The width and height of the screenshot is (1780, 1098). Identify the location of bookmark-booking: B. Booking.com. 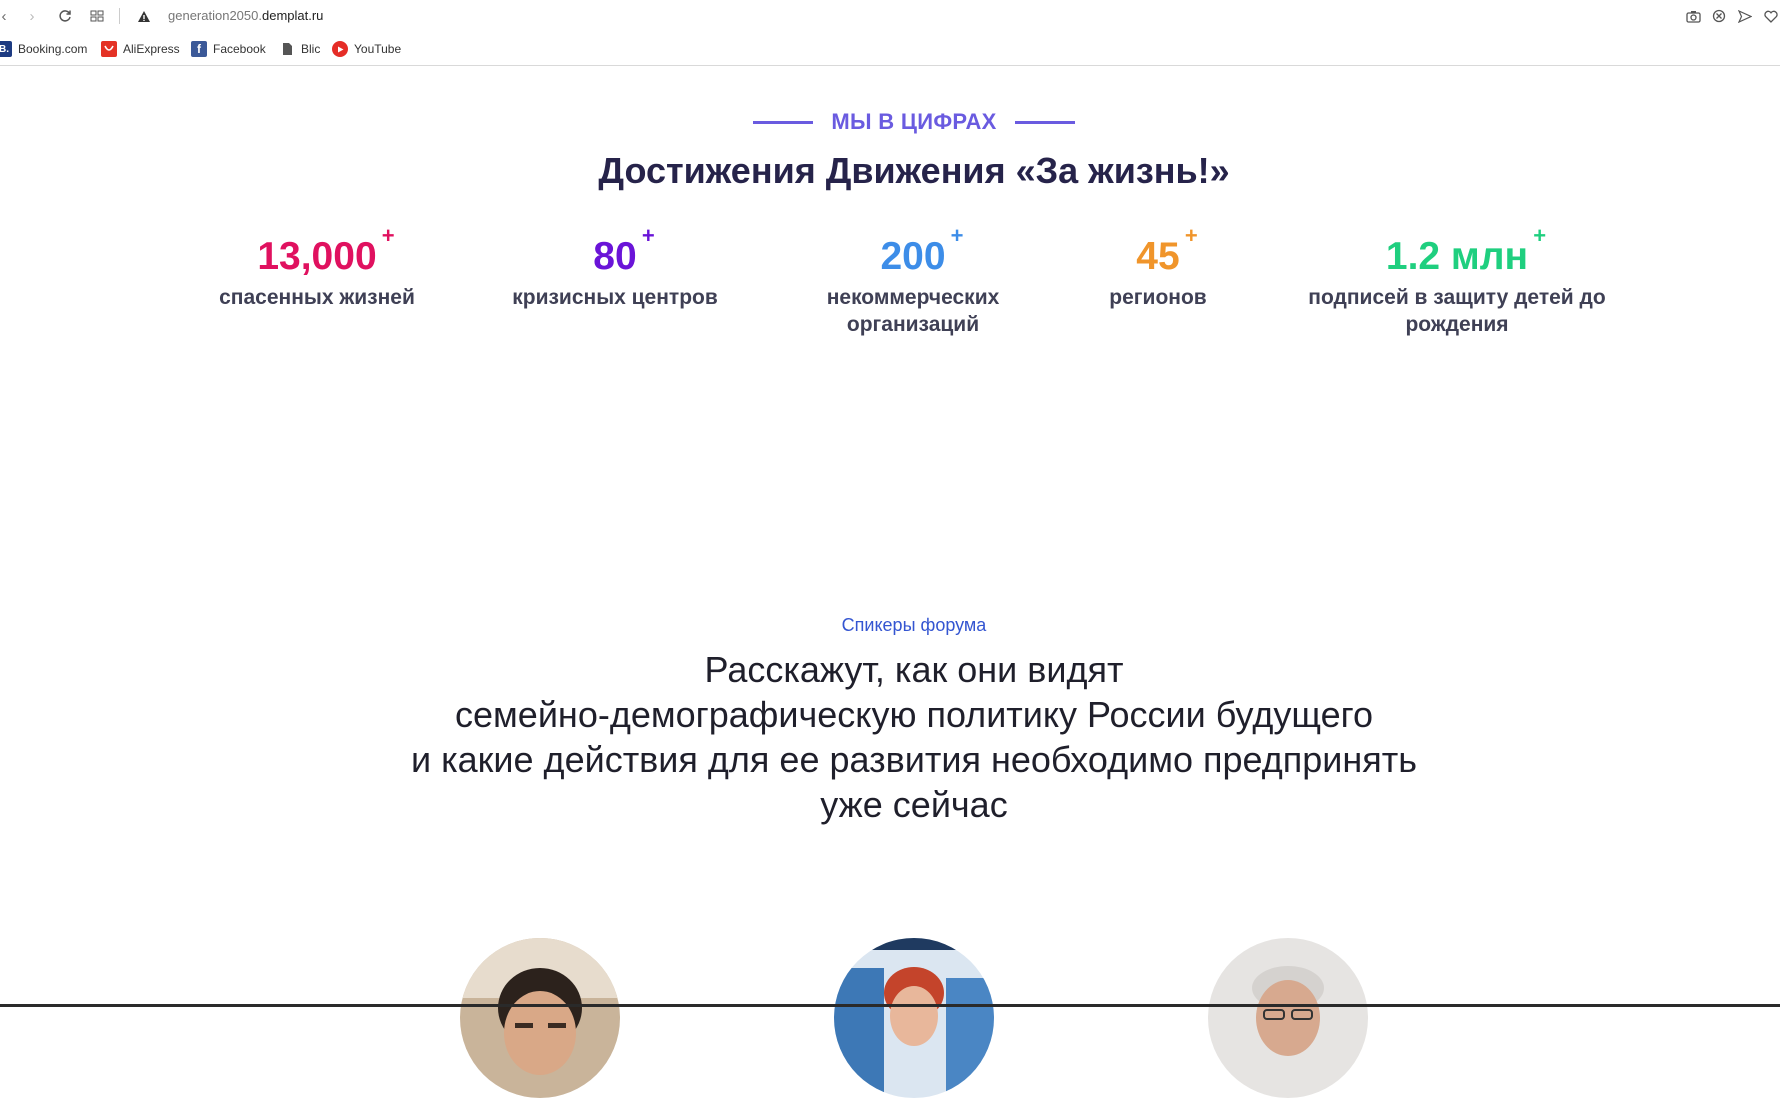
(43, 49).